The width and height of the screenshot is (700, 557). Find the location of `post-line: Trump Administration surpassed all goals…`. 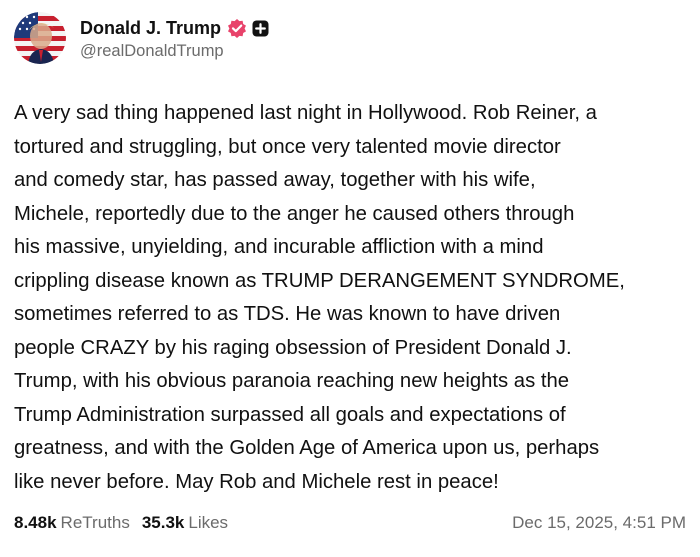

post-line: Trump Administration surpassed all goals… is located at coordinates (290, 414).